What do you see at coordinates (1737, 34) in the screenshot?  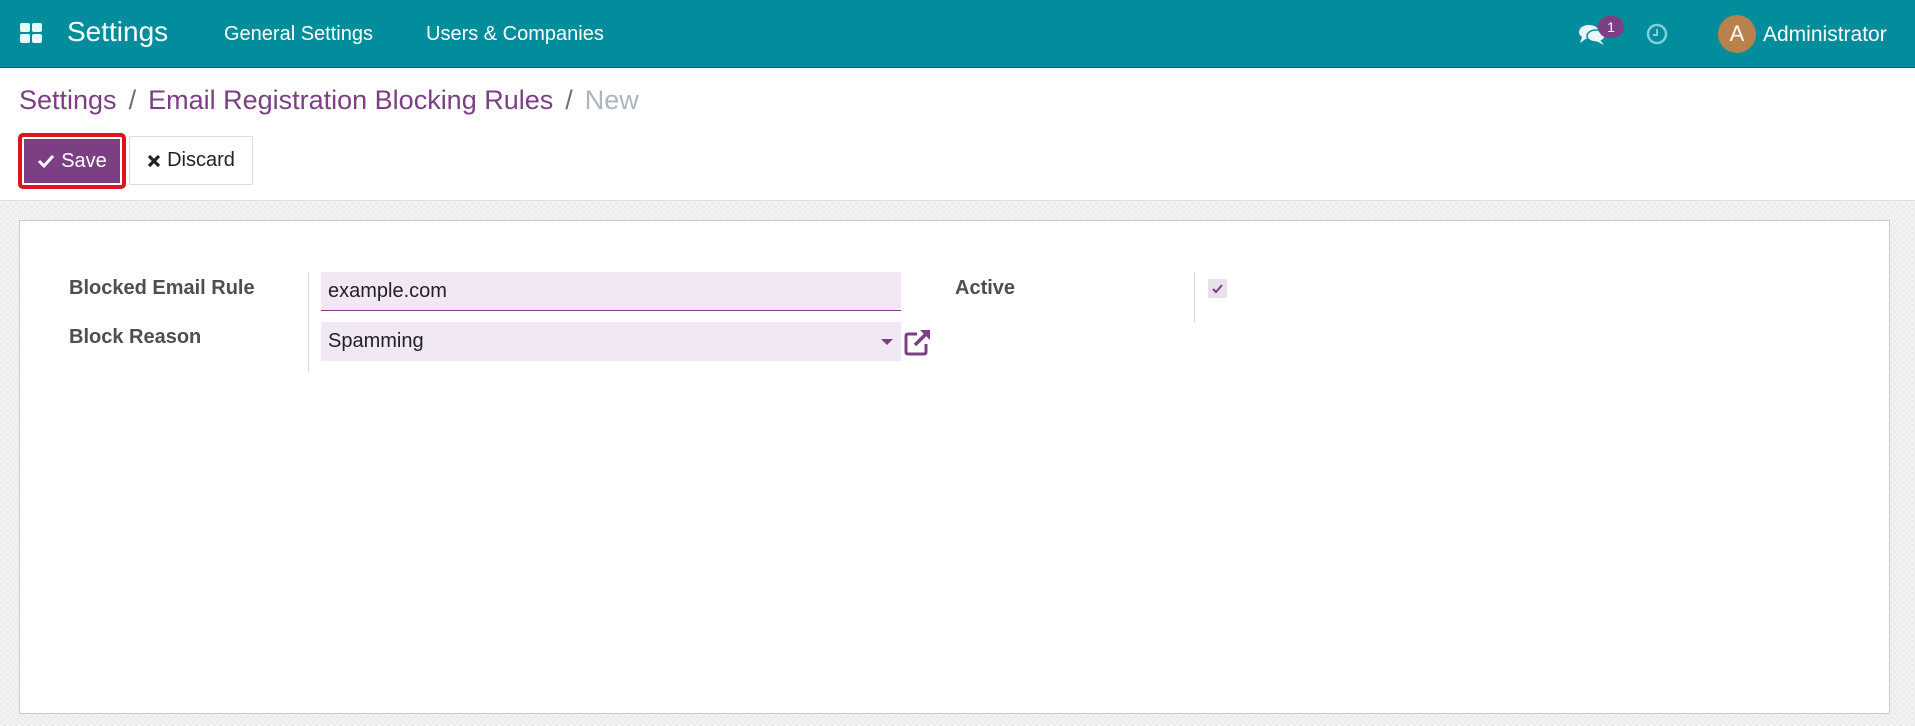 I see `user-avatar: A` at bounding box center [1737, 34].